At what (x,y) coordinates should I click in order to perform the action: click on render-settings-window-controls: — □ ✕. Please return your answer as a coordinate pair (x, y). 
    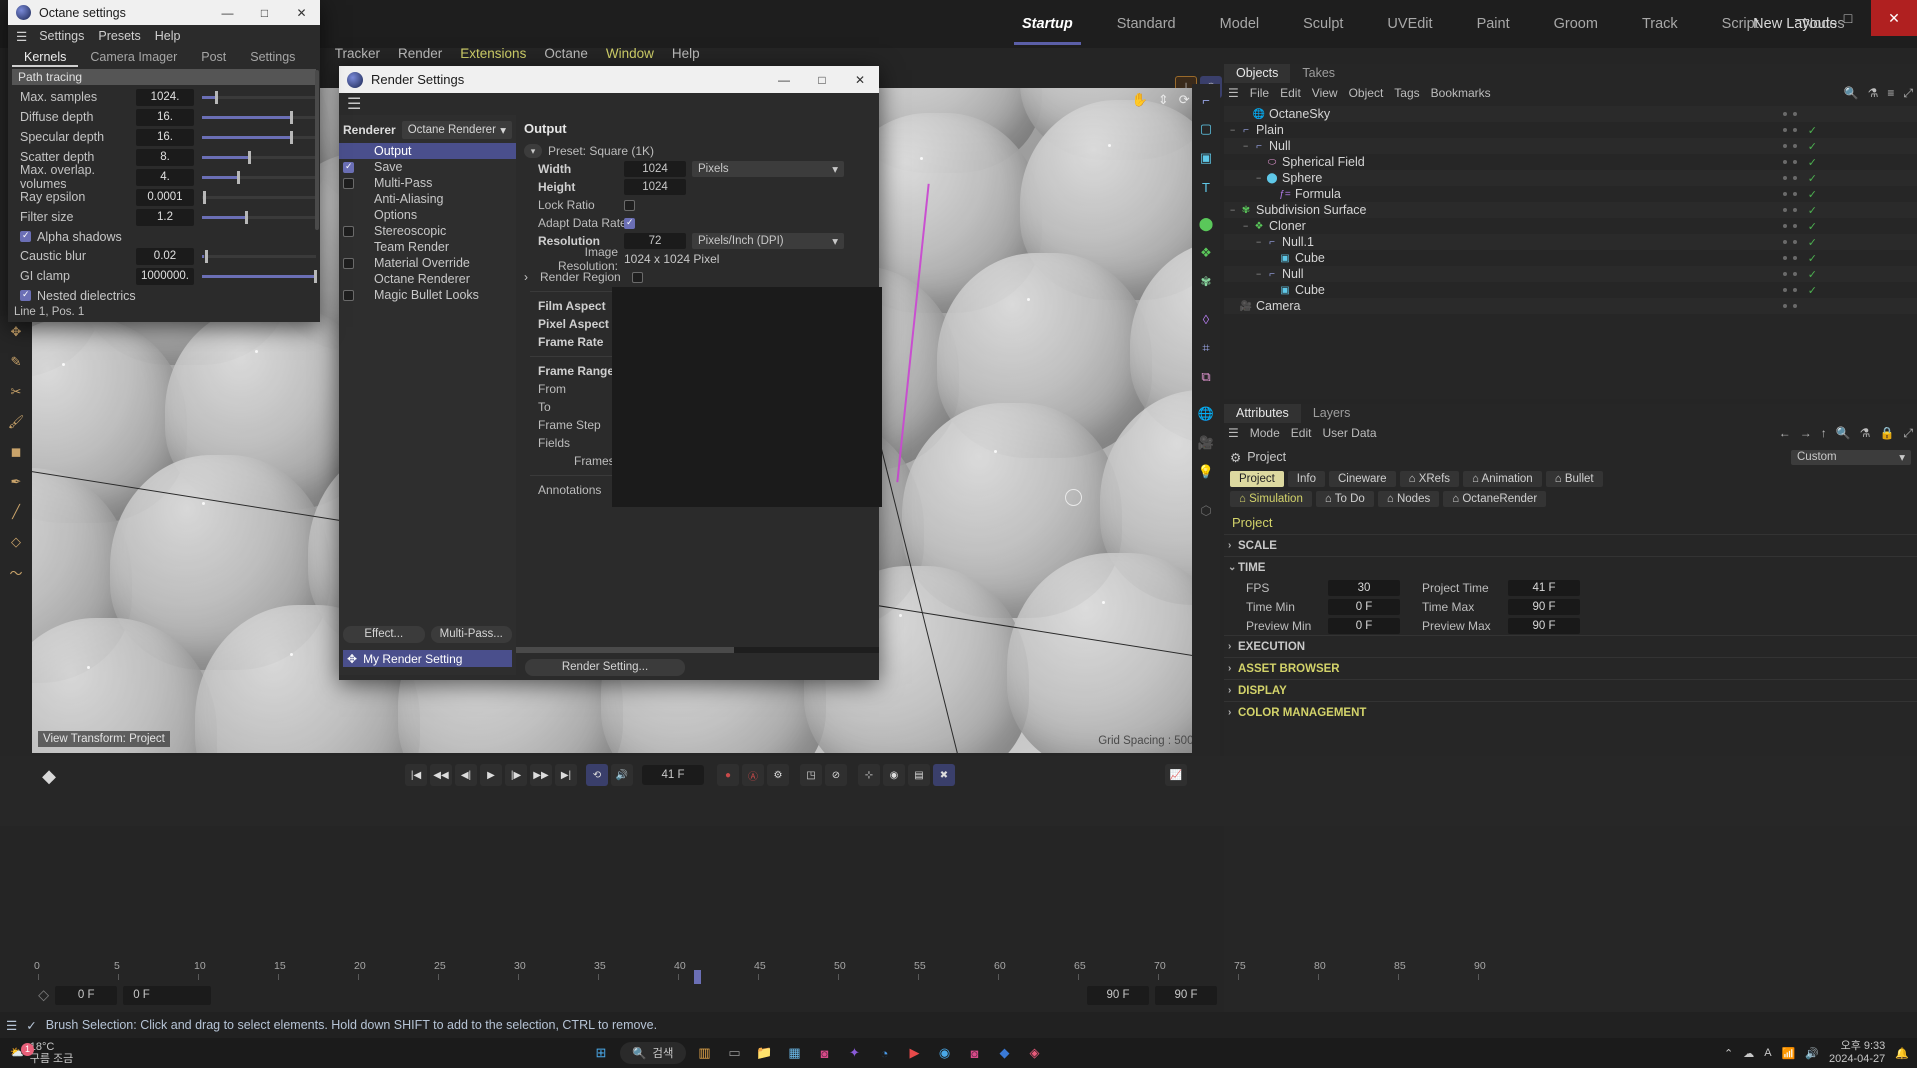
    Looking at the image, I should click on (822, 79).